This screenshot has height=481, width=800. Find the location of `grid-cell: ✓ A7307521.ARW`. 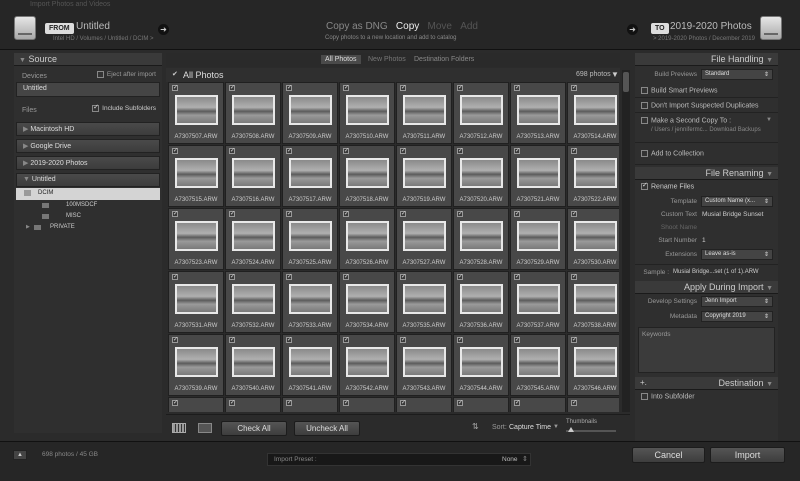

grid-cell: ✓ A7307521.ARW is located at coordinates (538, 176).